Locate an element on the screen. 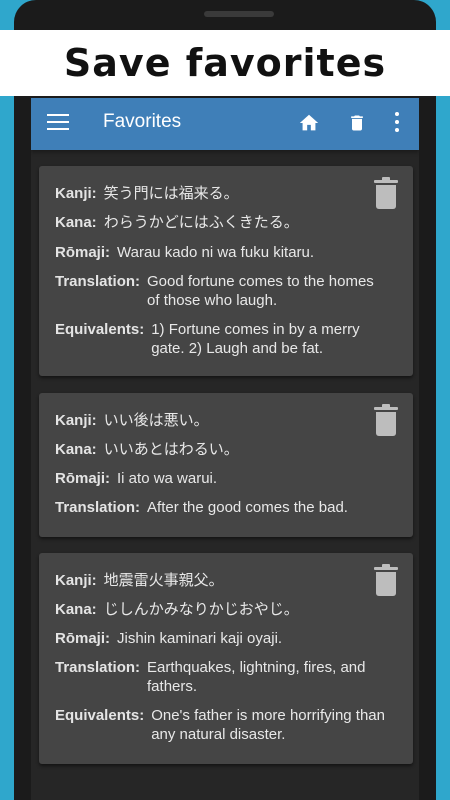 This screenshot has width=450, height=800. romaji-row: Rōmaji: Warau kado ni wa fuku kitaru. is located at coordinates (184, 252).